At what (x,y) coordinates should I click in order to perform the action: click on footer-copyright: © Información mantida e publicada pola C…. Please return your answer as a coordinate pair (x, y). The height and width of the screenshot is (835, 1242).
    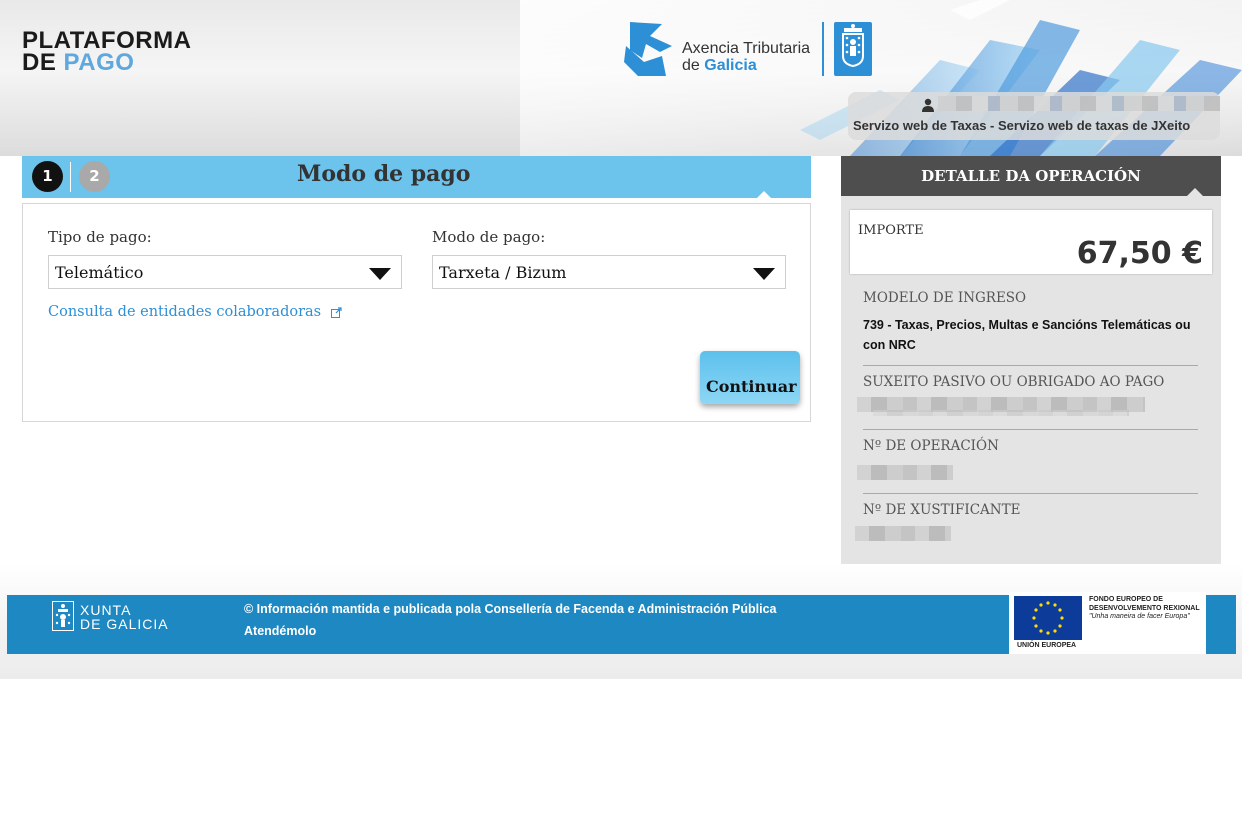
    Looking at the image, I should click on (510, 609).